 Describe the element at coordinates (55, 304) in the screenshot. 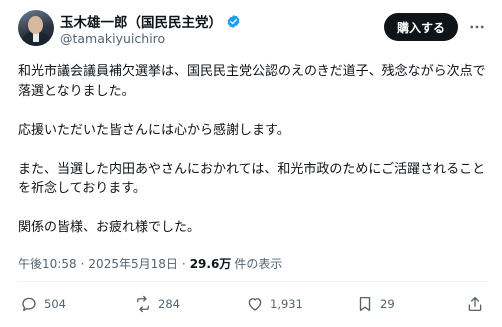

I see `reply-count: 504` at that location.